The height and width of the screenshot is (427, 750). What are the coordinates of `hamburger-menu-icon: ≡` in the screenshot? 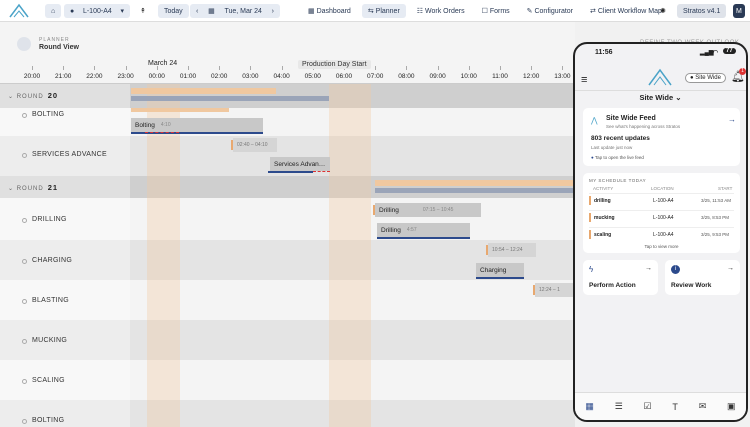 It's located at (584, 80).